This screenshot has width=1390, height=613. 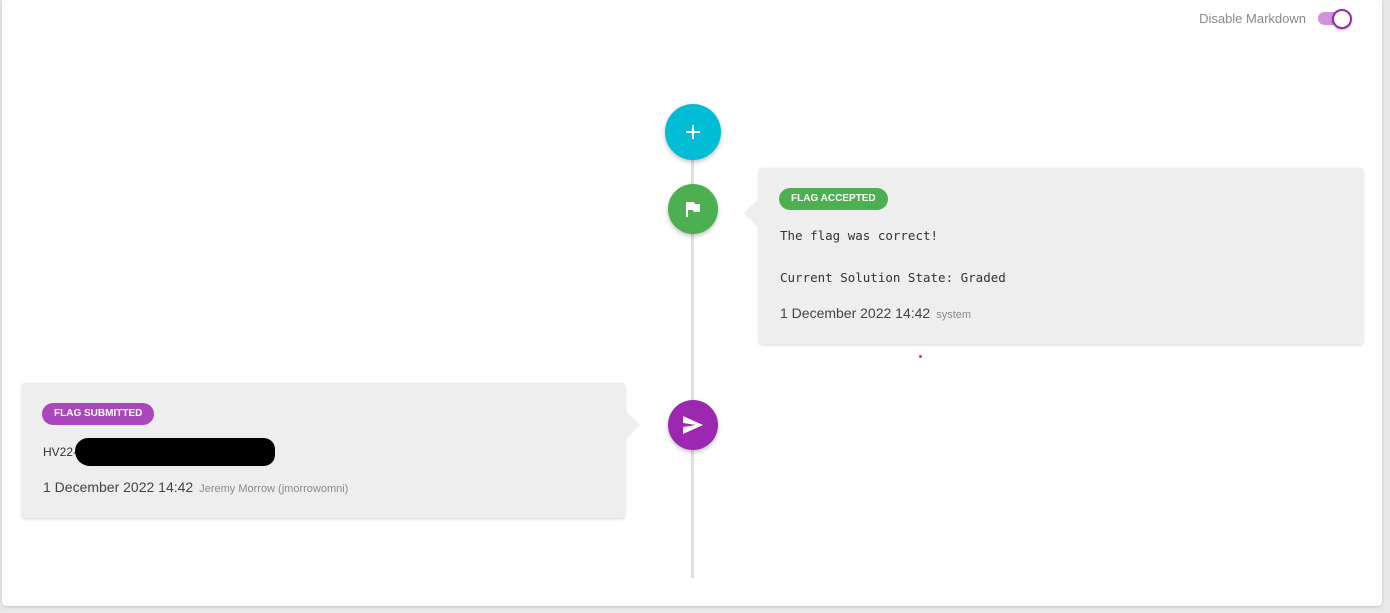 I want to click on plus-icon, so click(x=693, y=132).